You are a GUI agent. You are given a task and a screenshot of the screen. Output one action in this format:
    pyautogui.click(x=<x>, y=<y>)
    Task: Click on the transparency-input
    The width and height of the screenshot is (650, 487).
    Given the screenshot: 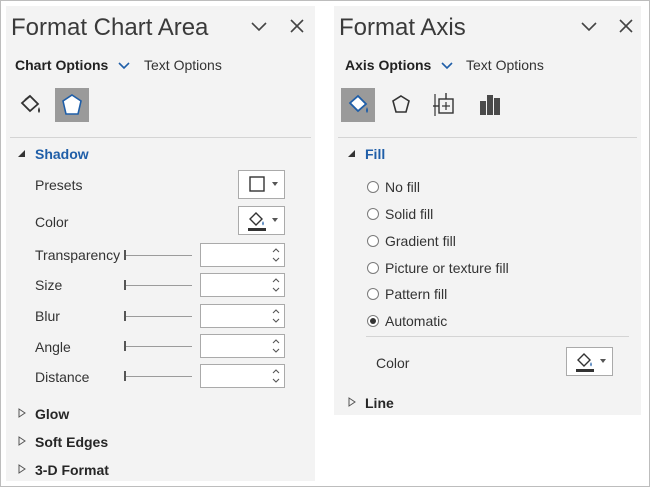 What is the action you would take?
    pyautogui.click(x=242, y=255)
    